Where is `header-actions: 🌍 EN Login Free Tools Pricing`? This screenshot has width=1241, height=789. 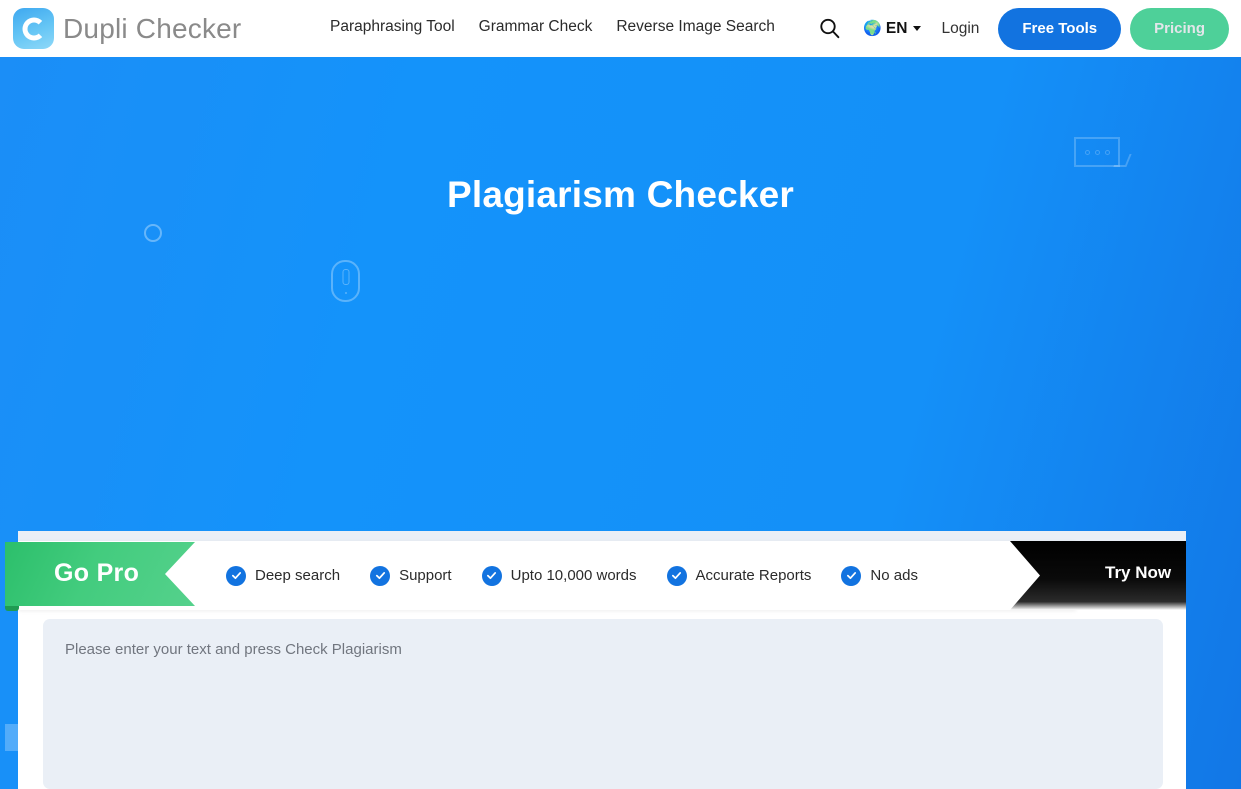
header-actions: 🌍 EN Login Free Tools Pricing is located at coordinates (1022, 28).